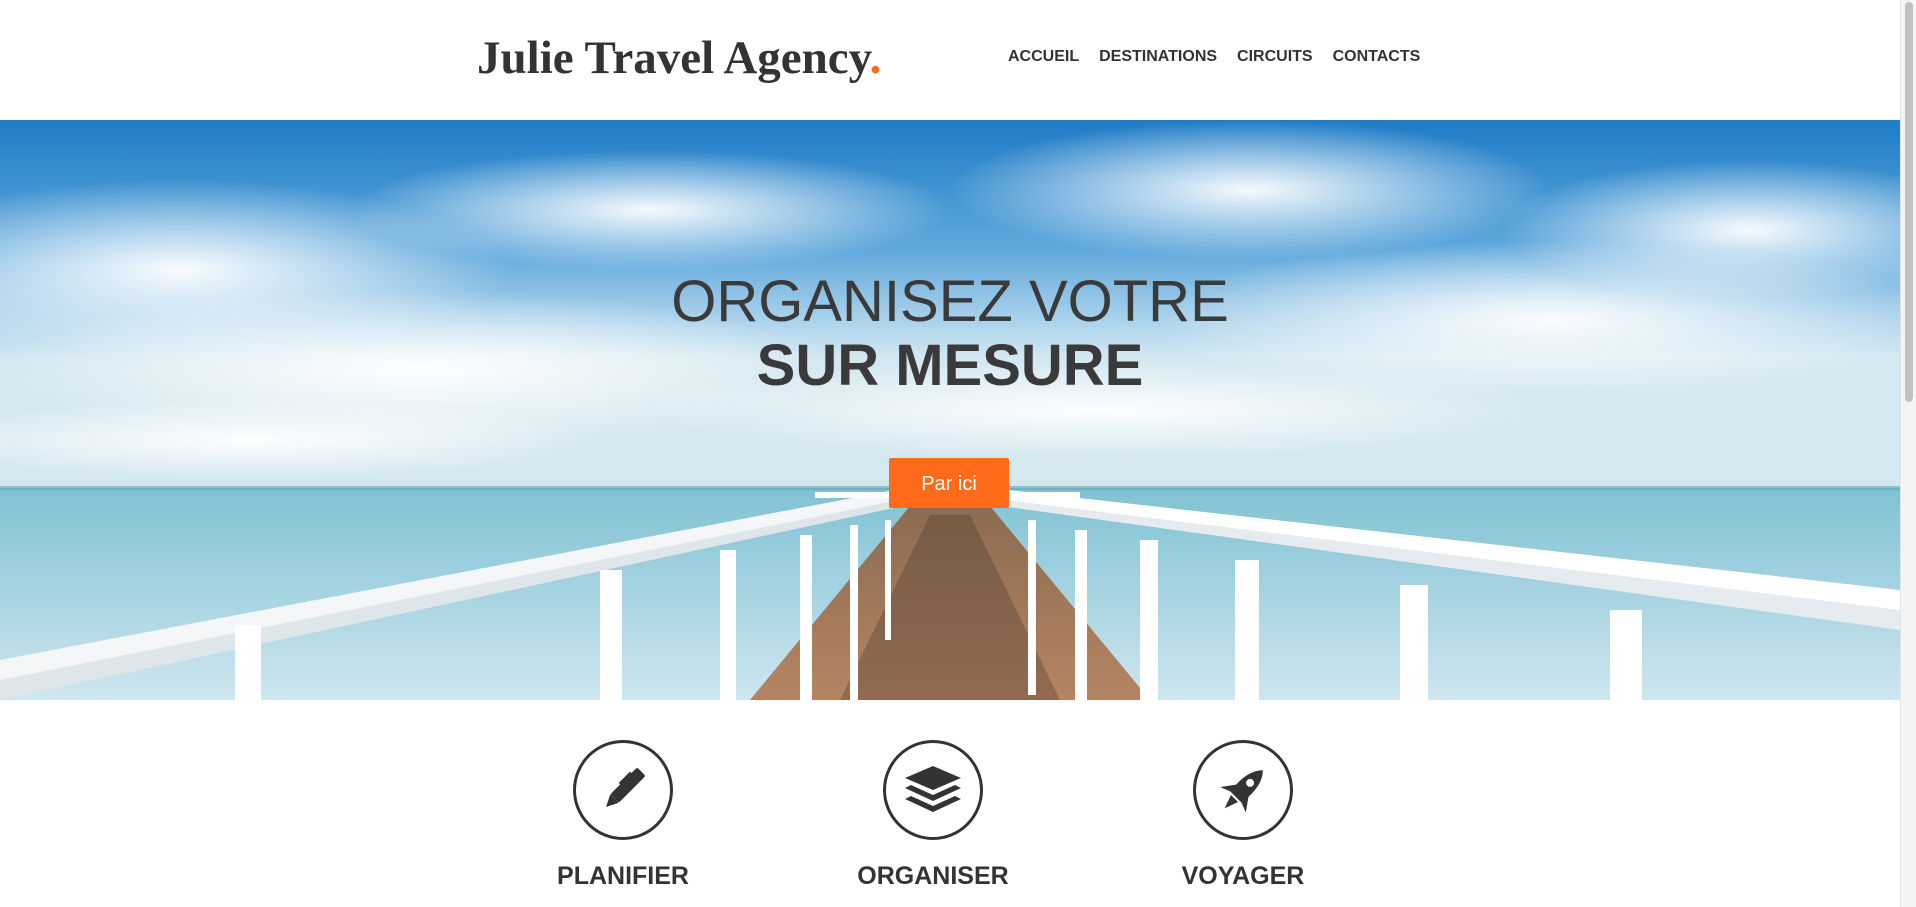 The height and width of the screenshot is (907, 1916). I want to click on cta-button: Par ici, so click(949, 483).